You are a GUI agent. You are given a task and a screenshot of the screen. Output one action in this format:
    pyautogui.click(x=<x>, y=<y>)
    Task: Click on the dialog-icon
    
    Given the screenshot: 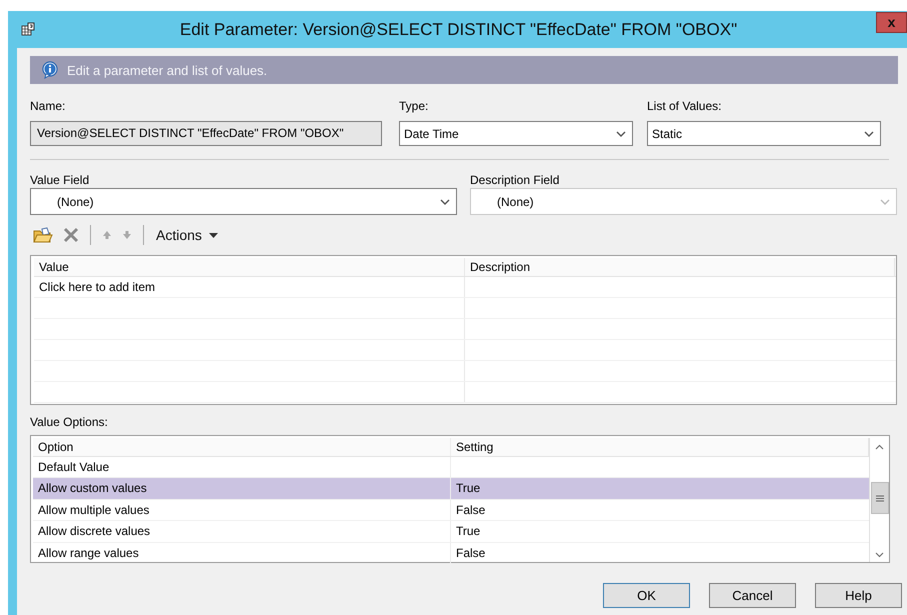 What is the action you would take?
    pyautogui.click(x=28, y=29)
    